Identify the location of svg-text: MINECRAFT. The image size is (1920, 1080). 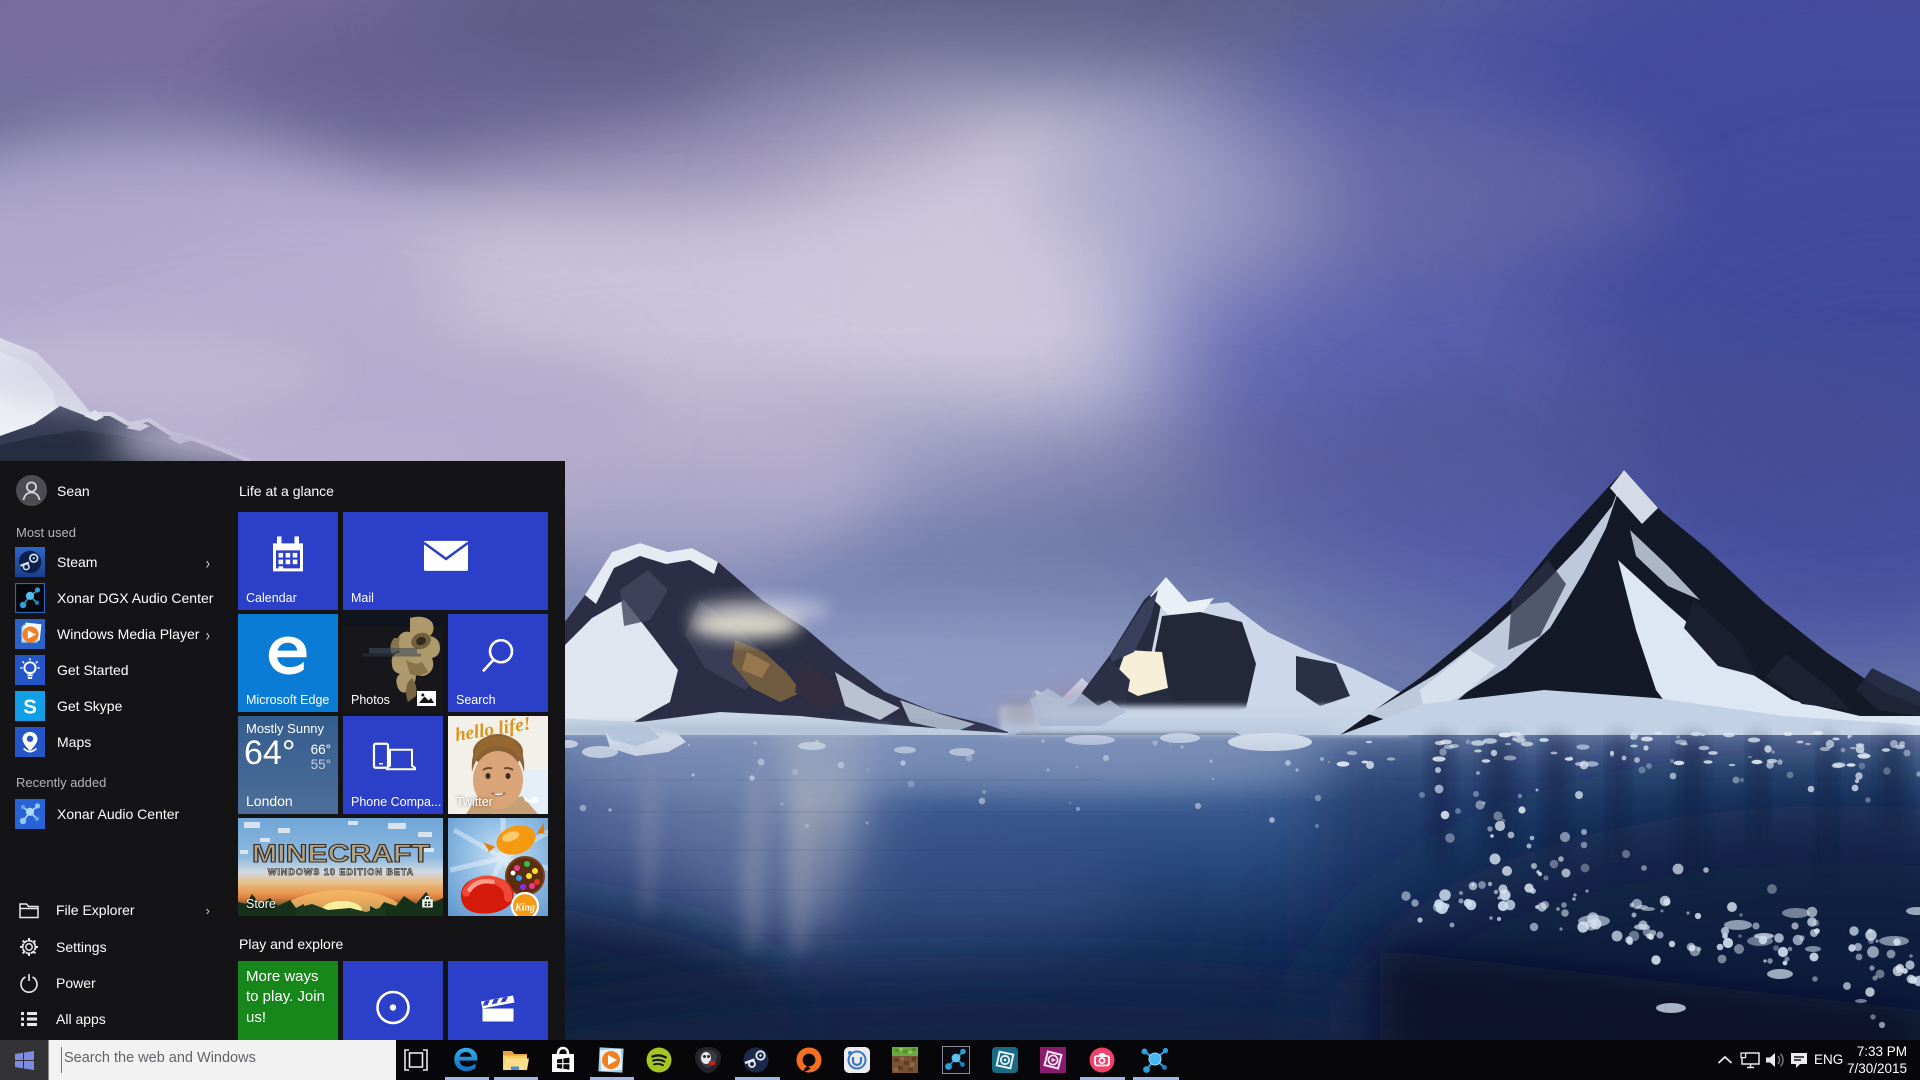
(341, 854).